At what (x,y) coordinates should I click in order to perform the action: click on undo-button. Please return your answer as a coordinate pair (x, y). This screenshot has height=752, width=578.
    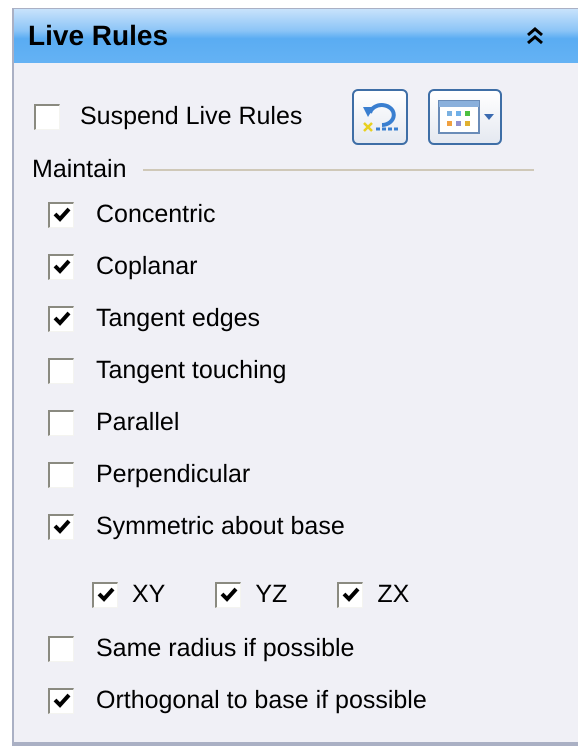
    Looking at the image, I should click on (380, 117).